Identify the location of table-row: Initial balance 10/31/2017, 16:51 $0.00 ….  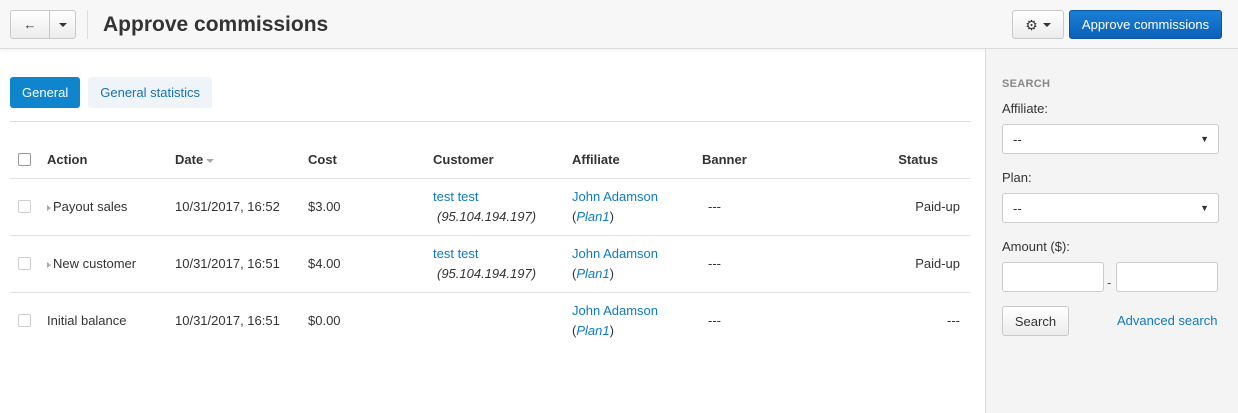
(490, 321).